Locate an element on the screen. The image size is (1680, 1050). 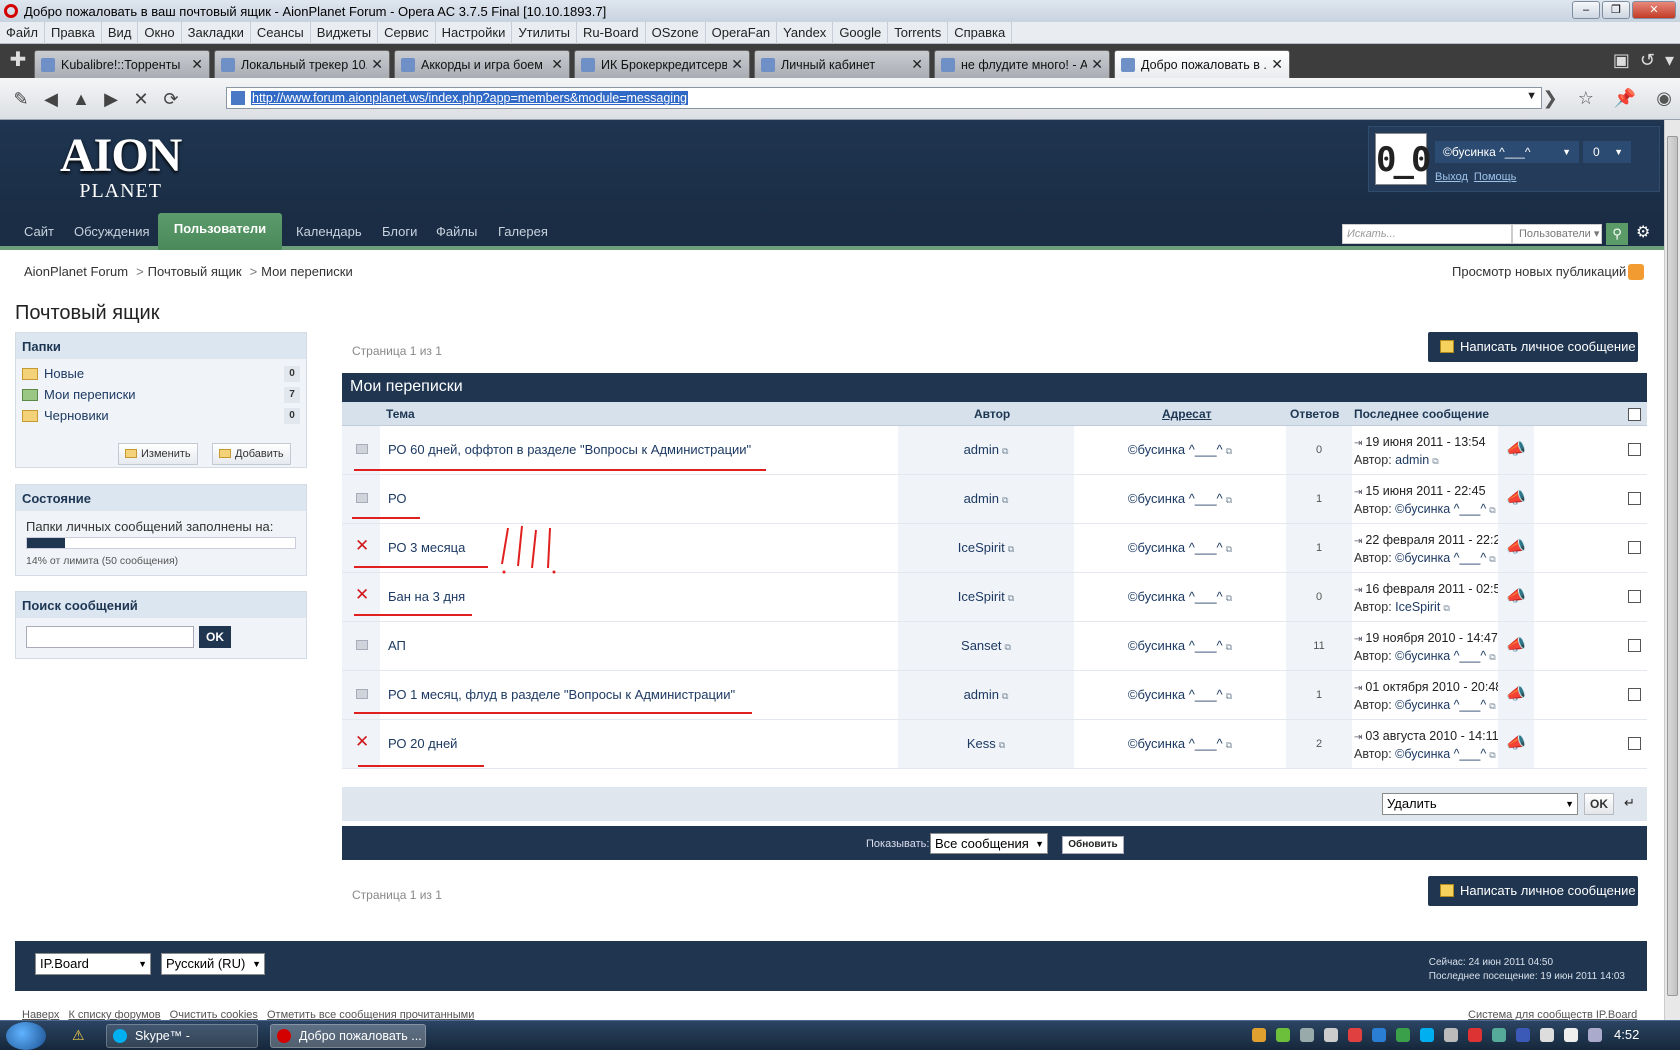
topic-link: АП is located at coordinates (397, 645).